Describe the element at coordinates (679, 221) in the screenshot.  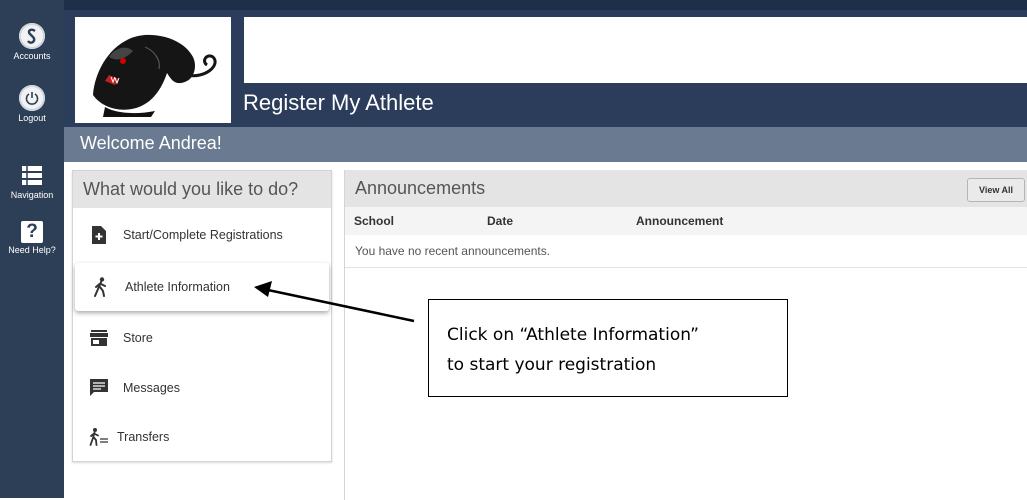
I see `column-header-announcement: Announcement` at that location.